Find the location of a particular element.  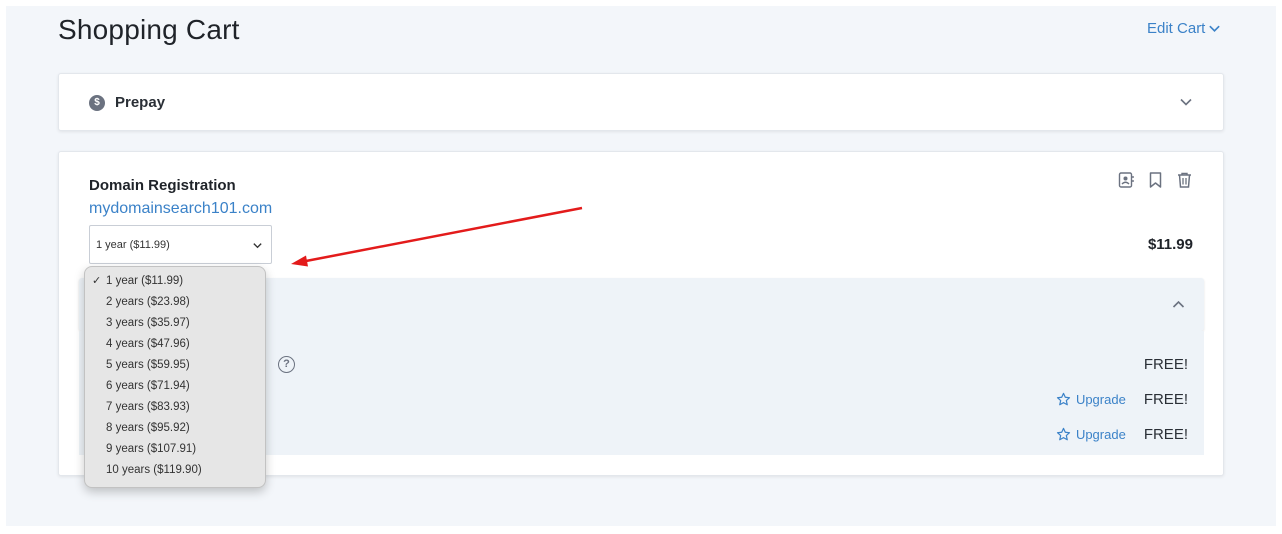

term-select-value: 1 year ($11.99) is located at coordinates (133, 245).